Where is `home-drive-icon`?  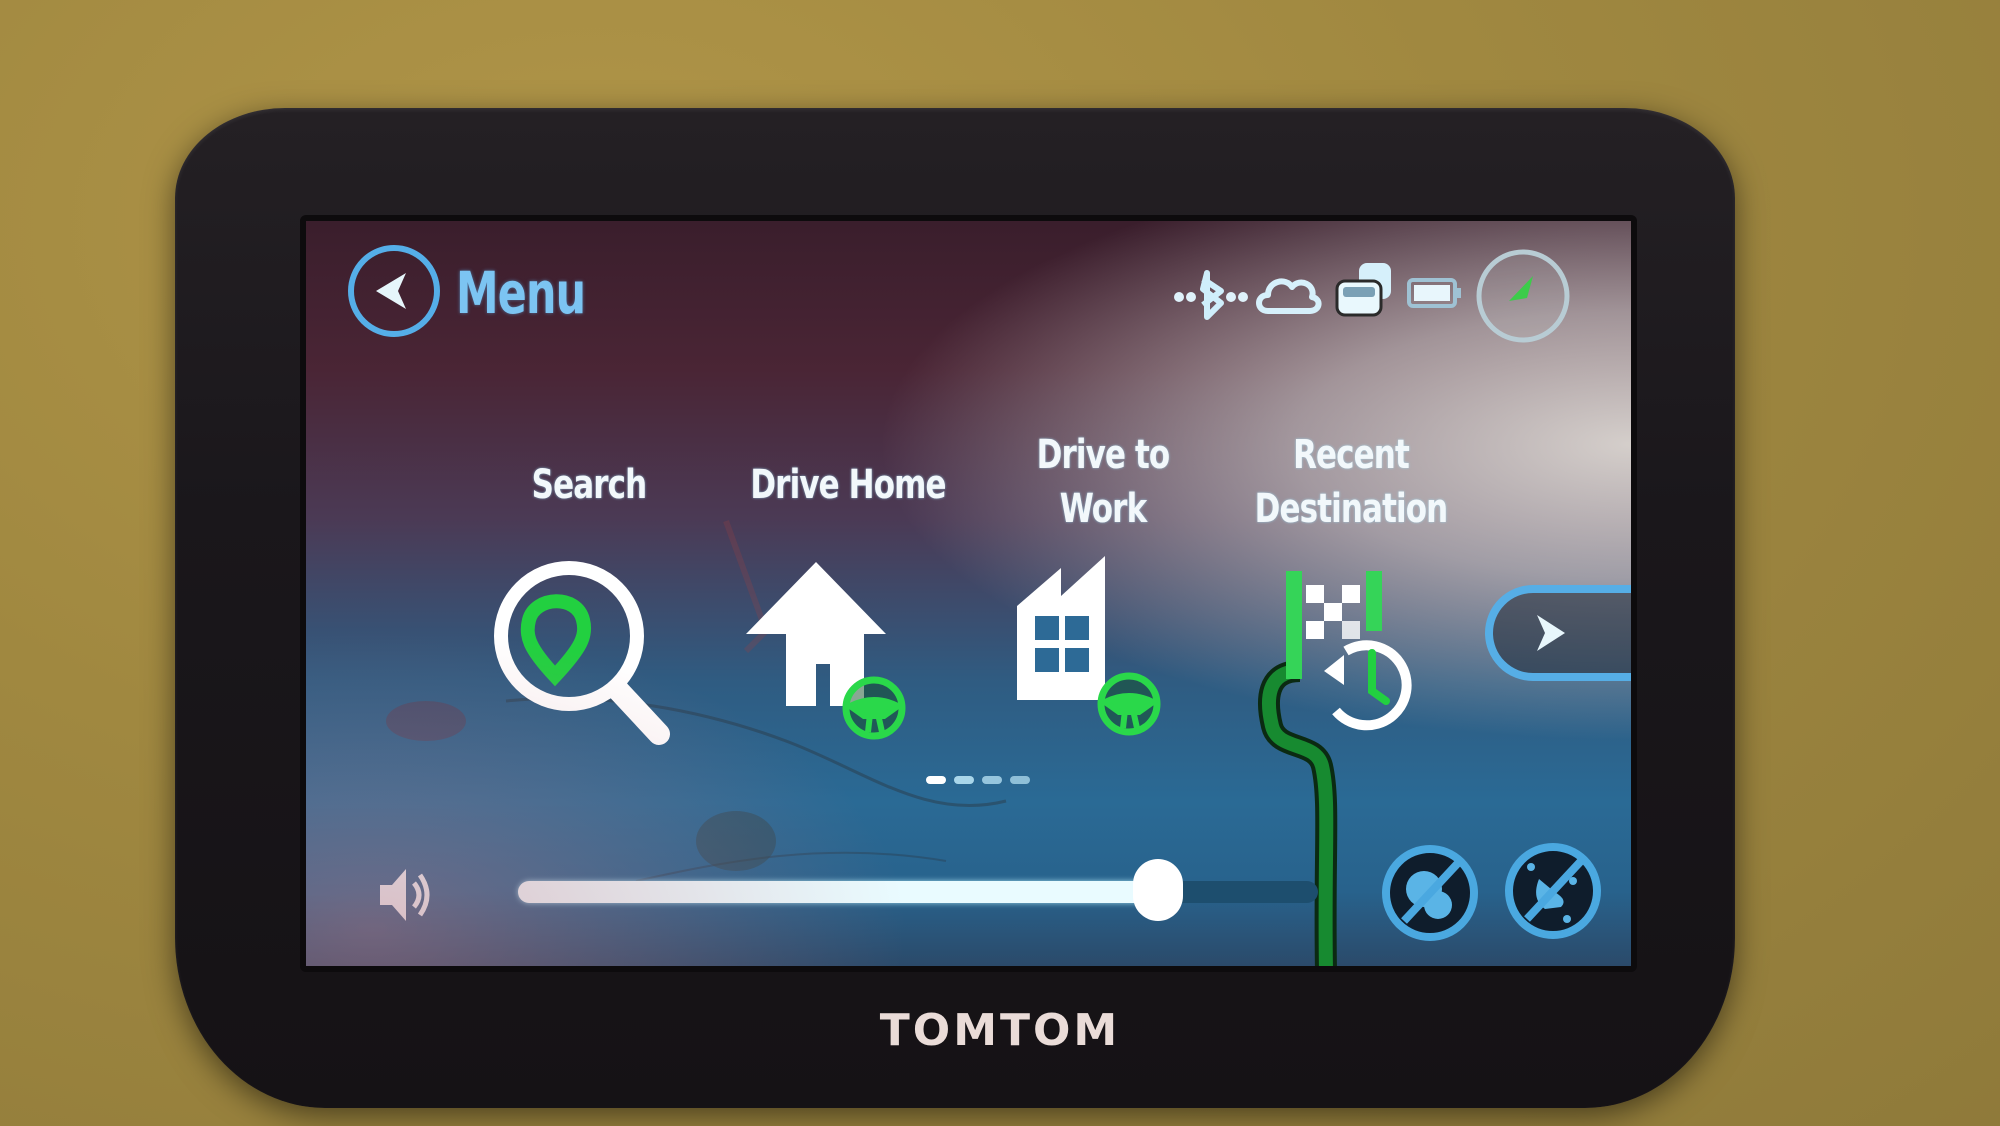
home-drive-icon is located at coordinates (826, 651).